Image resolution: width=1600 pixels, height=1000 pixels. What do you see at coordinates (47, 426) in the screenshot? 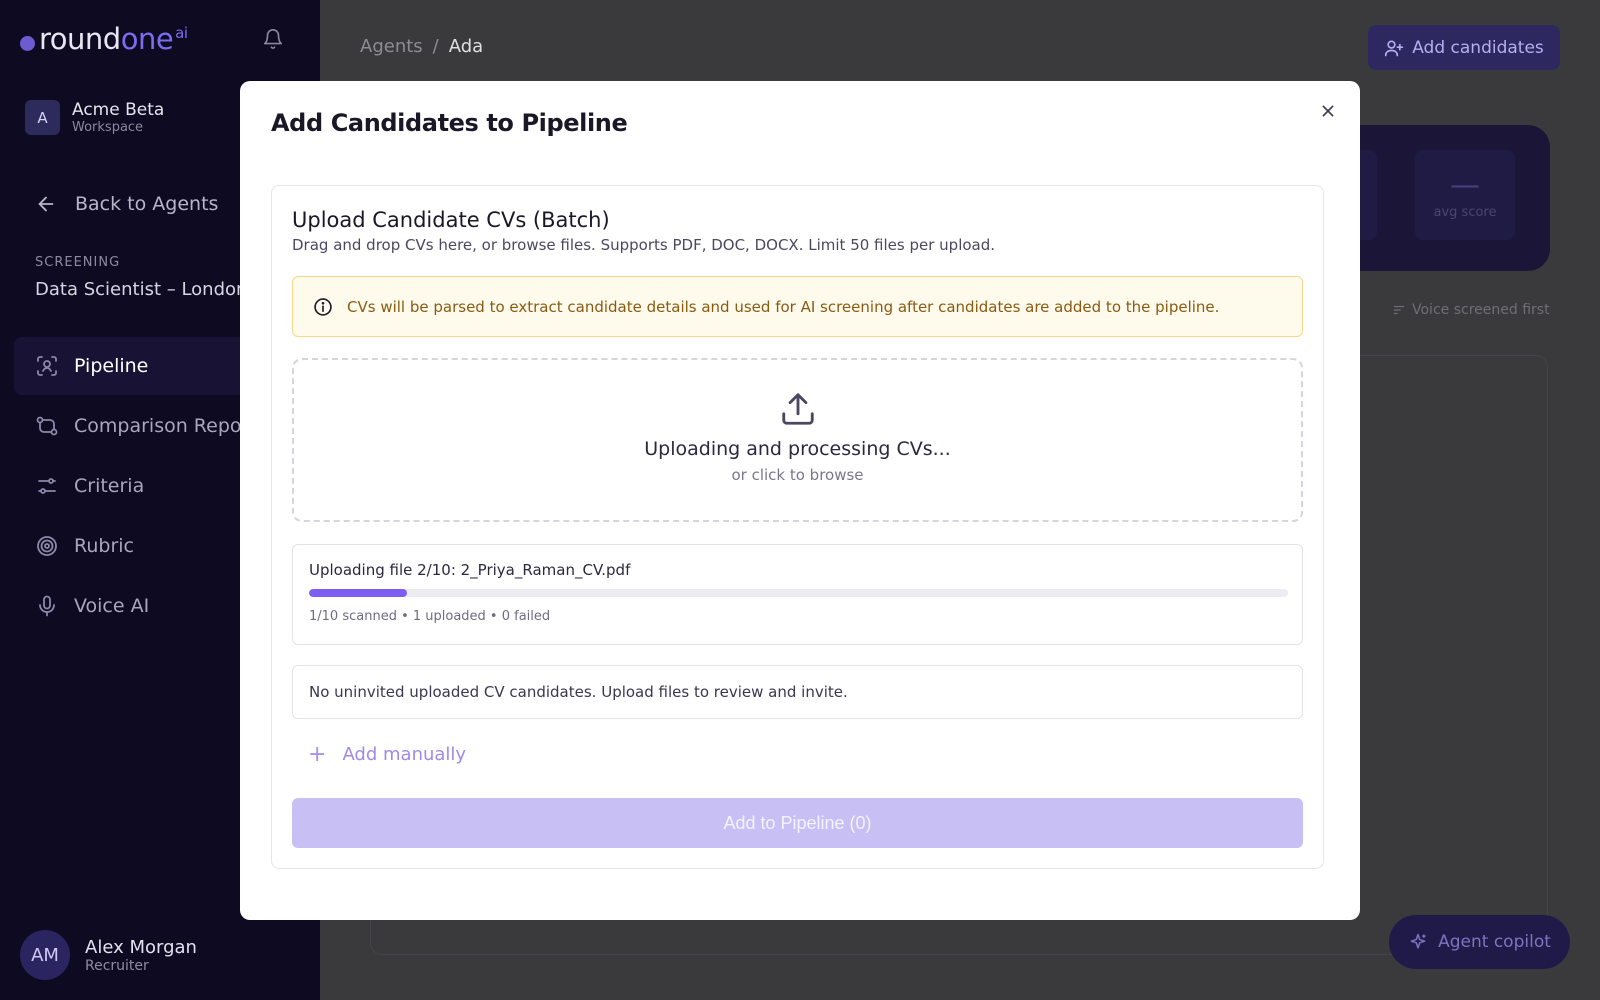
I see `git-compare-icon` at bounding box center [47, 426].